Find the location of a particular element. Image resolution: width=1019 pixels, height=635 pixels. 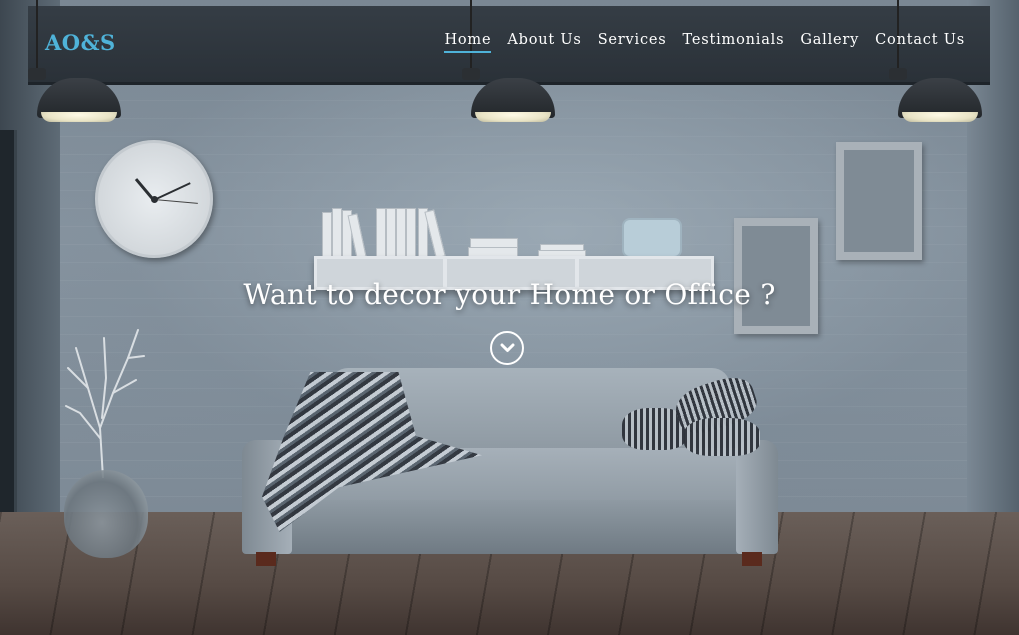

glass-vase is located at coordinates (106, 514).